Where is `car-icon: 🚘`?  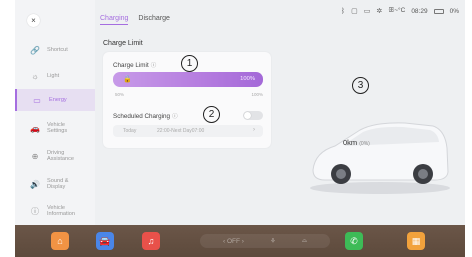
car-icon: 🚘 is located at coordinates (105, 240).